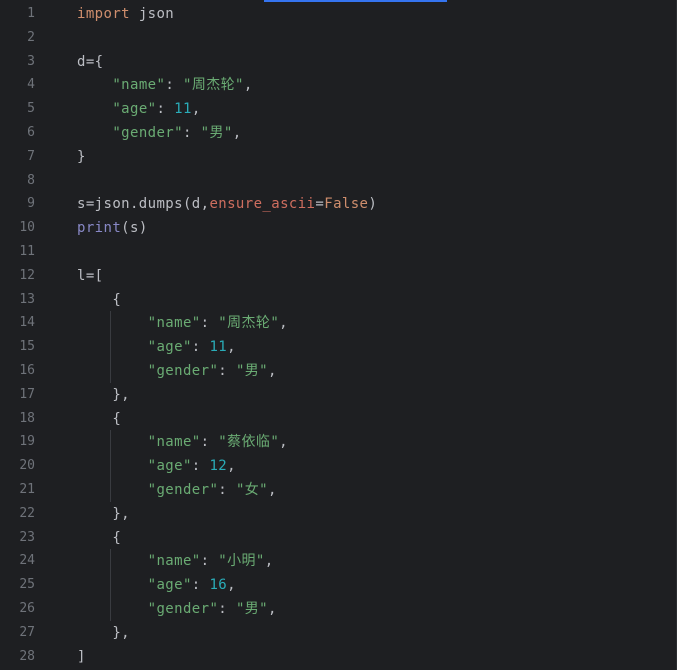 The height and width of the screenshot is (670, 677). I want to click on code-text: "age": 11,, so click(156, 347).